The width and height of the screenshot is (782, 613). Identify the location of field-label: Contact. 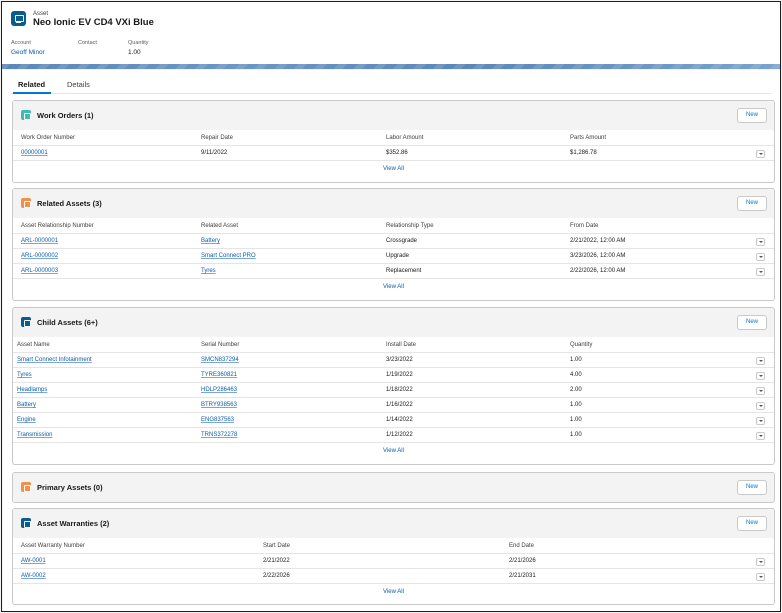
(87, 43).